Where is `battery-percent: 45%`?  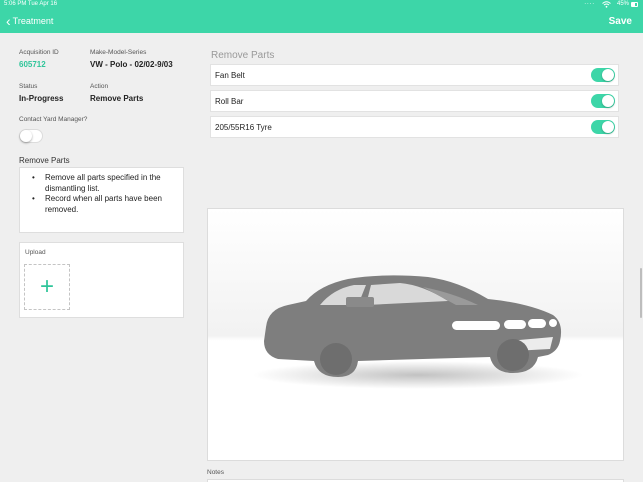 battery-percent: 45% is located at coordinates (622, 4).